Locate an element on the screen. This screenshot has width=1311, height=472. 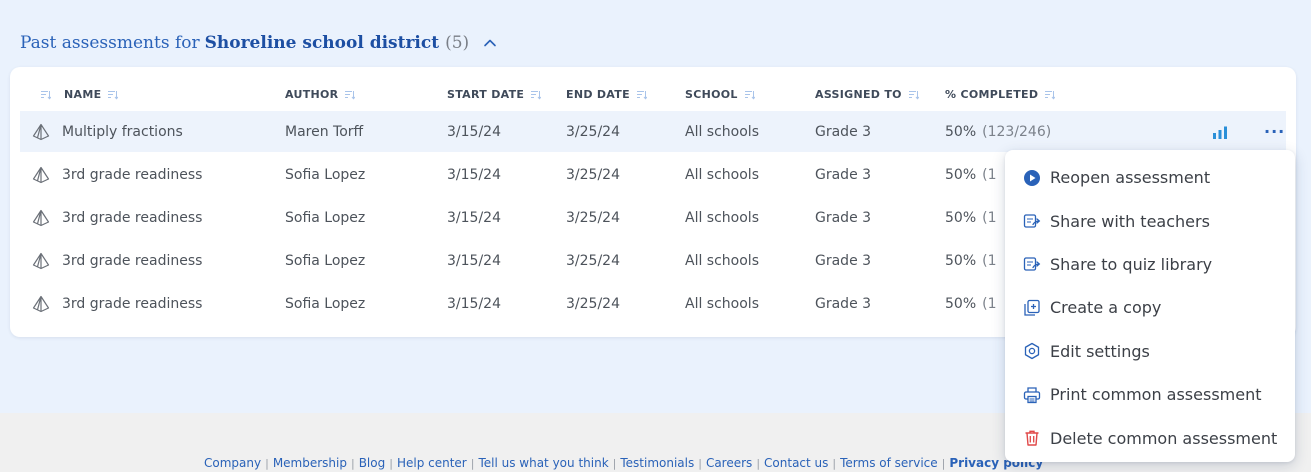
column-header-start-date: START DATE is located at coordinates (494, 94).